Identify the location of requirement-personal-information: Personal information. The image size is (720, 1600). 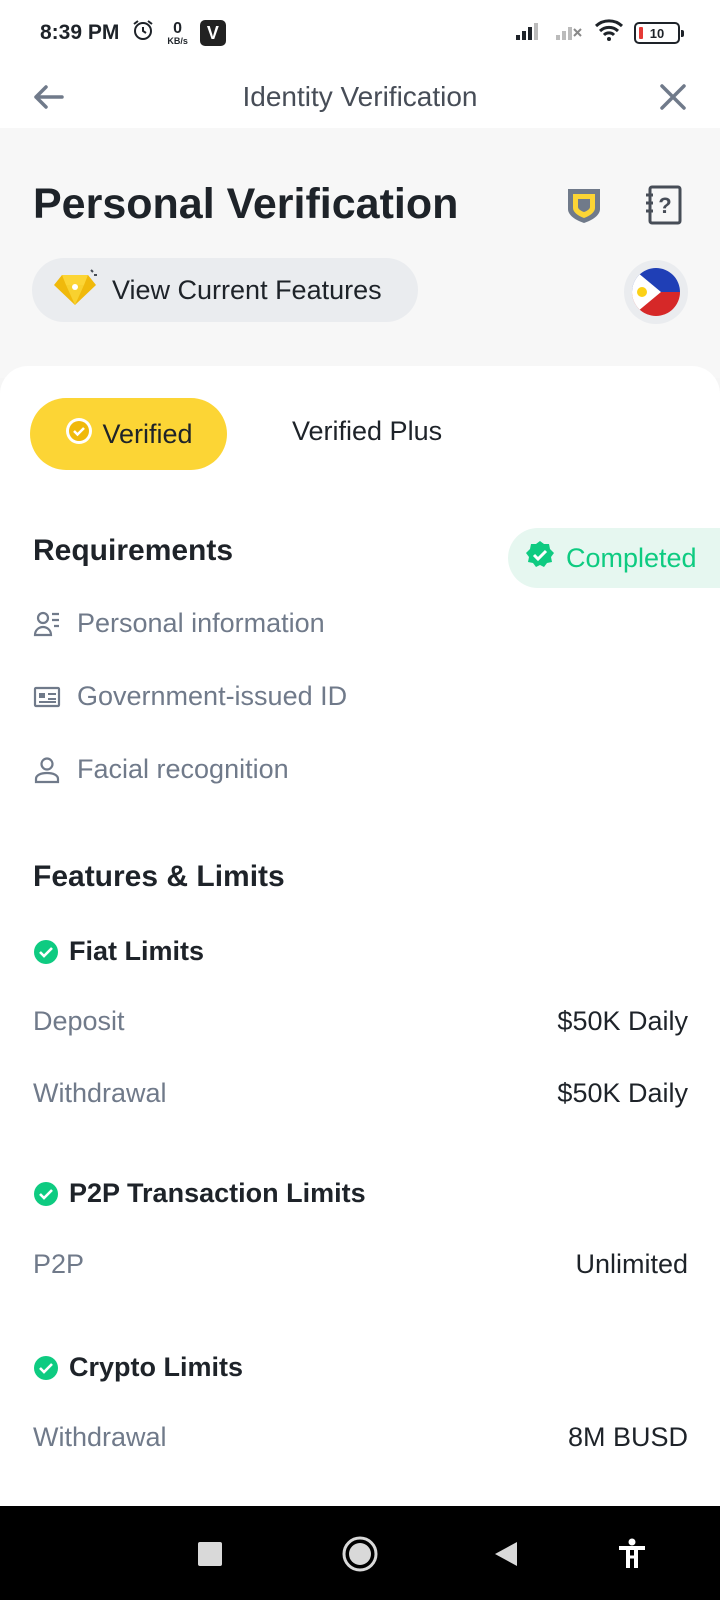
(179, 623).